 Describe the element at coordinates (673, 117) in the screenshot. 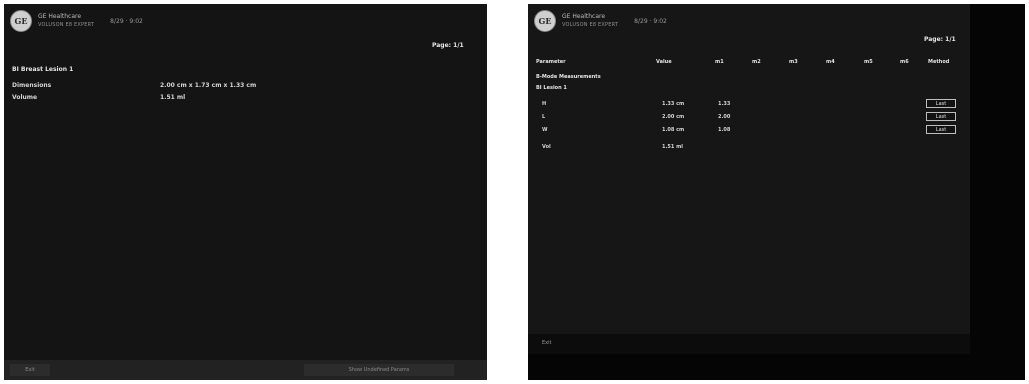

I see `param-value: 2.00 cm` at that location.